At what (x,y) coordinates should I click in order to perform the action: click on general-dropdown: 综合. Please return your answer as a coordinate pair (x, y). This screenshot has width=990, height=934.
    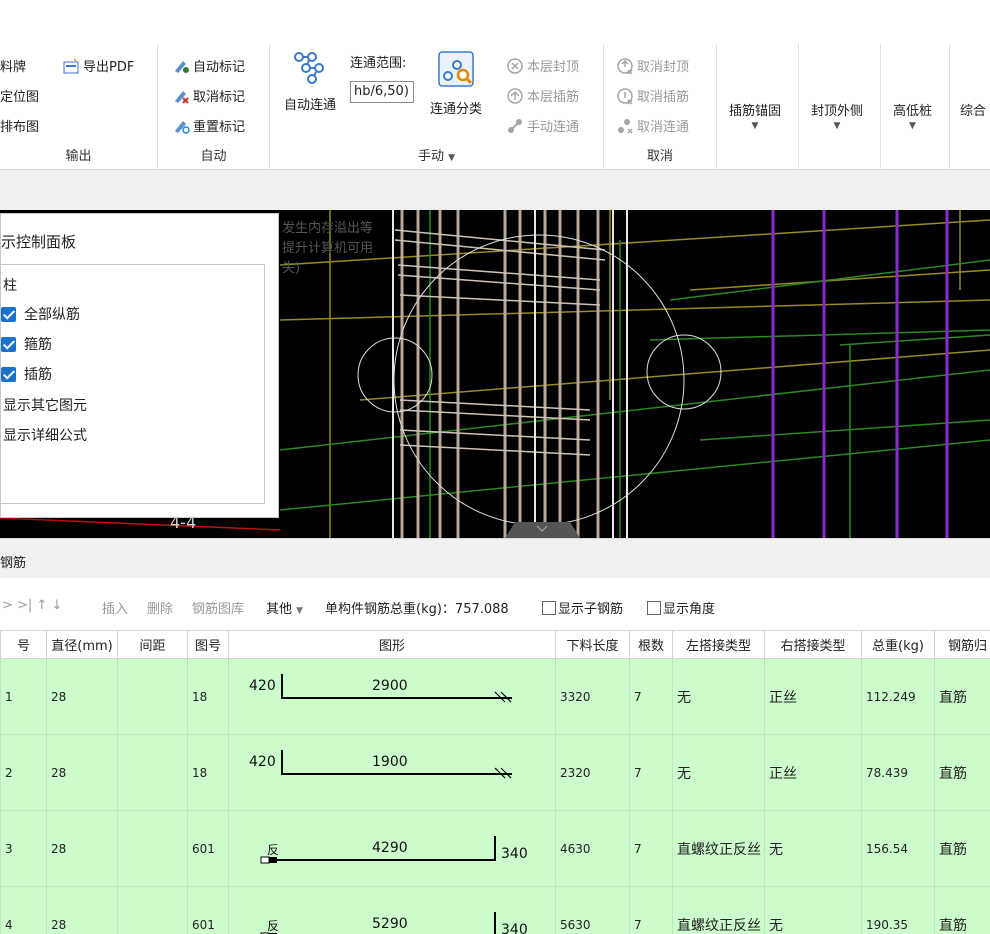
    Looking at the image, I should click on (973, 109).